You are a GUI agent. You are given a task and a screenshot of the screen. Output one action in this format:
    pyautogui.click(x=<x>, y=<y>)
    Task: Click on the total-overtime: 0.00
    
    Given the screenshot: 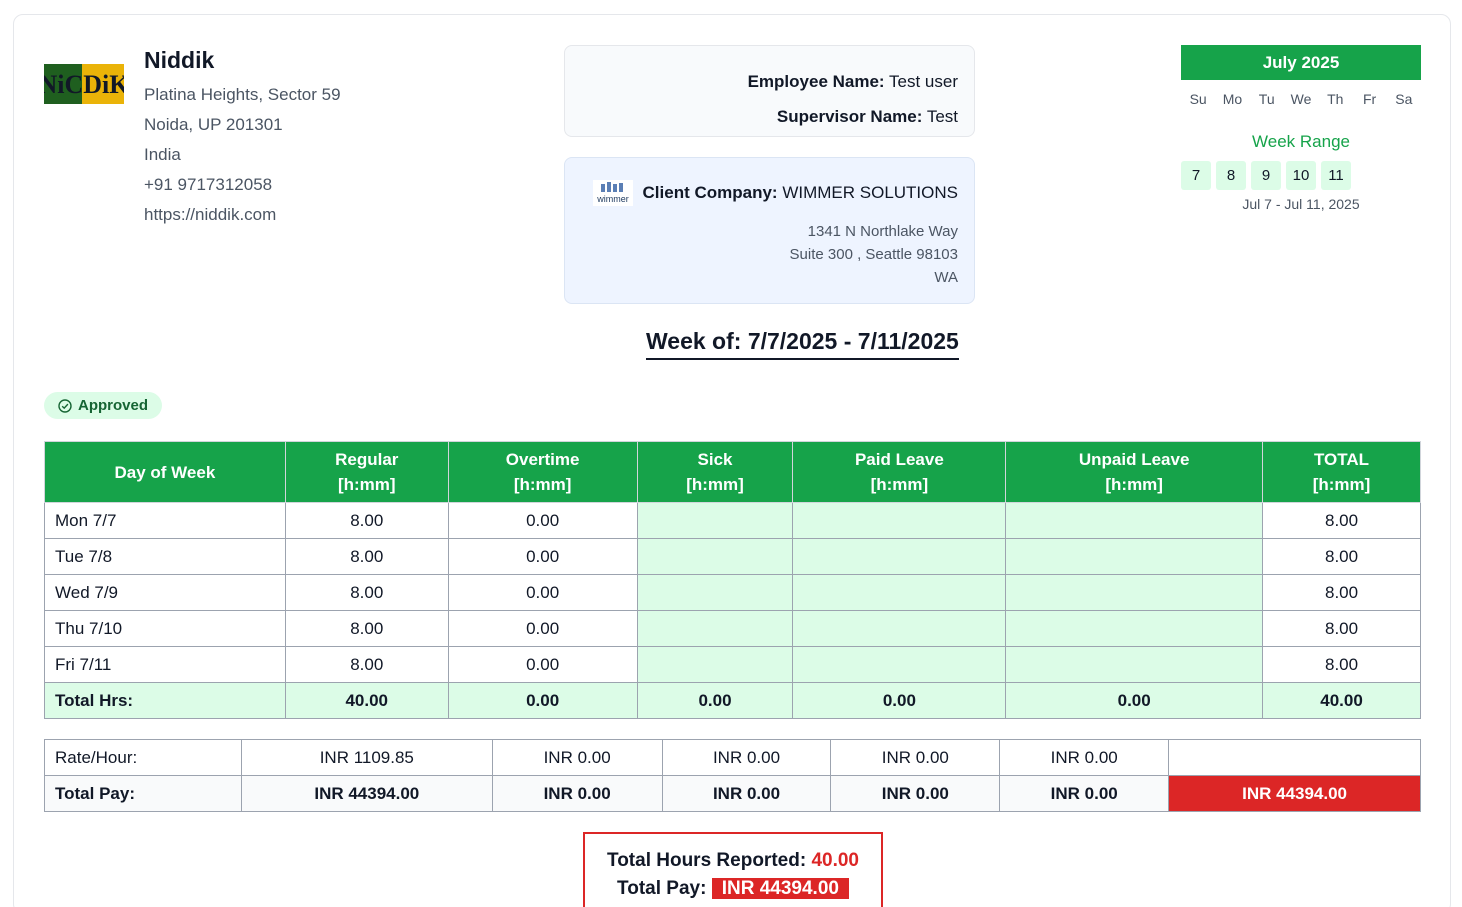 What is the action you would take?
    pyautogui.click(x=542, y=700)
    